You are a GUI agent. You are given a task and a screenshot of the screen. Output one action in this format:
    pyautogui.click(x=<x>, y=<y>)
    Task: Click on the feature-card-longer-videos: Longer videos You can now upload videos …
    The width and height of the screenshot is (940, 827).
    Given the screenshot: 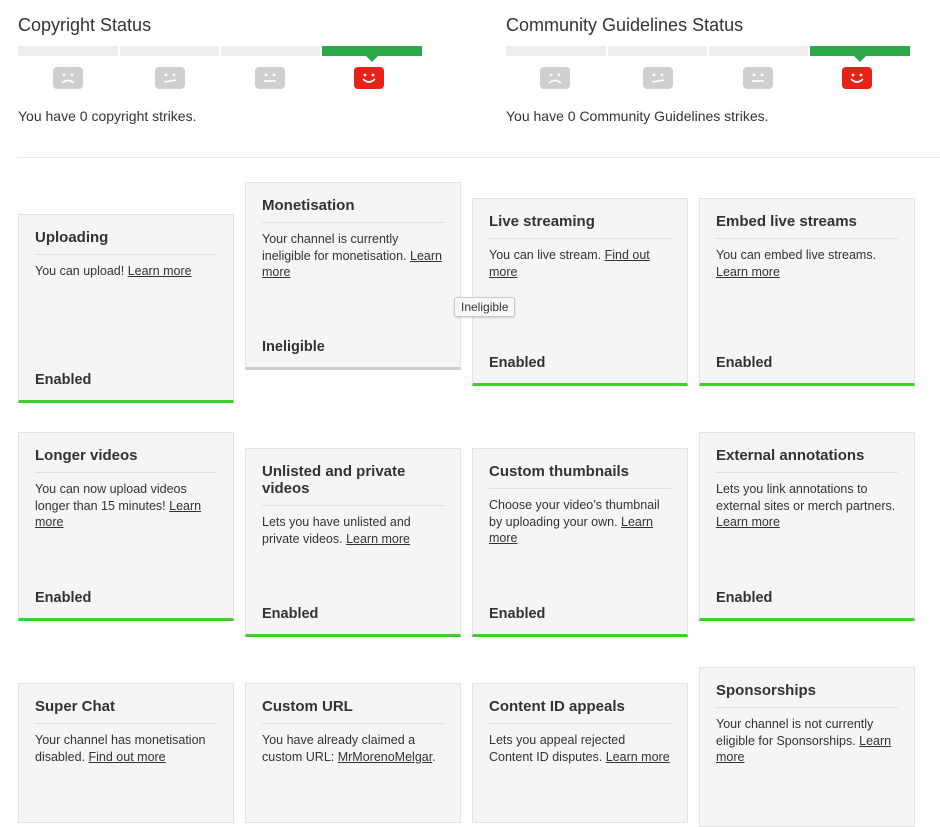 What is the action you would take?
    pyautogui.click(x=126, y=526)
    